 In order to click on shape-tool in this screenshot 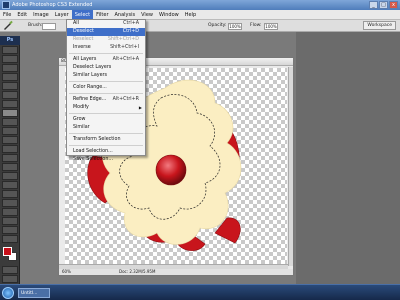, I will do `click(10, 203)`.